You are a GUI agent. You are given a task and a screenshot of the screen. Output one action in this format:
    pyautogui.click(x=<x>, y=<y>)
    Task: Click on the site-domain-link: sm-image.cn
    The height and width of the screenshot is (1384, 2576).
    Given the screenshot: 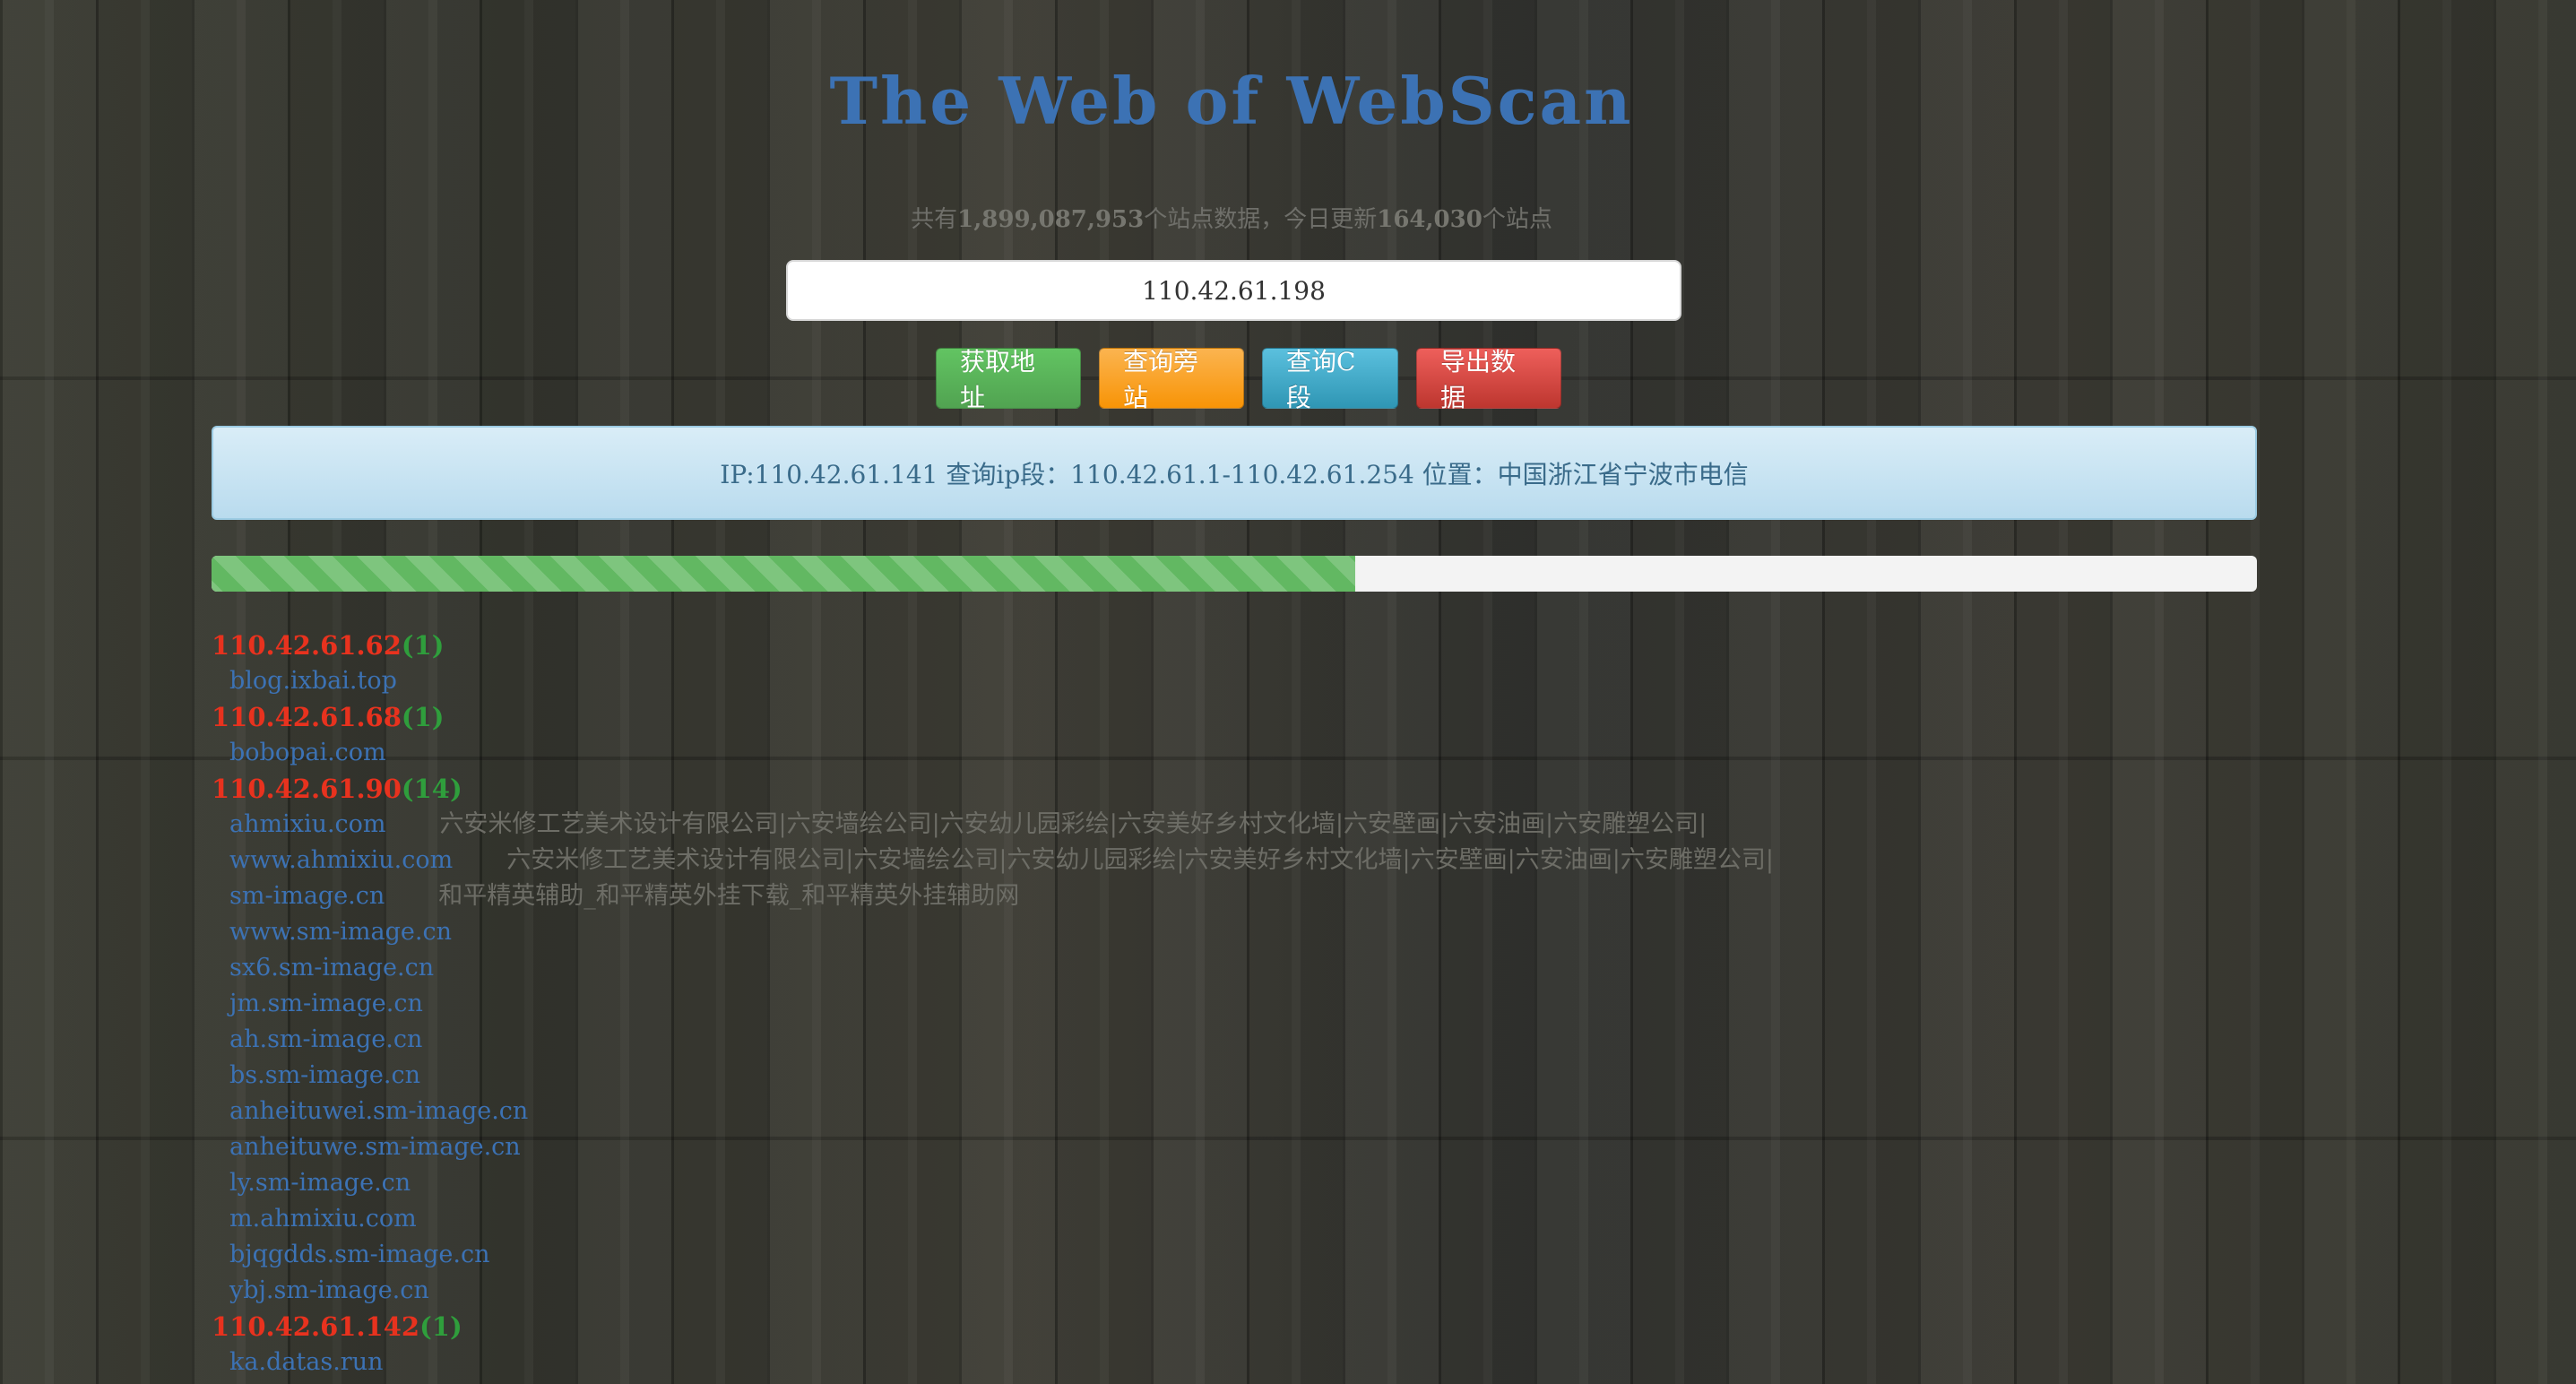 What is the action you would take?
    pyautogui.click(x=307, y=896)
    